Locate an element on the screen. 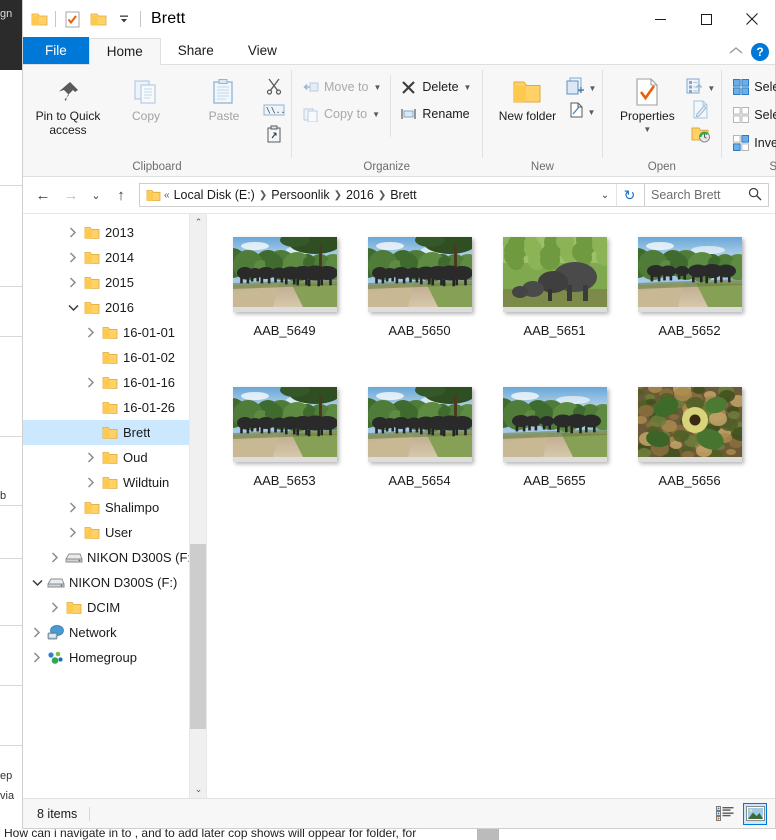  tree-item-16-01-16: 16-01-16 is located at coordinates (114, 382).